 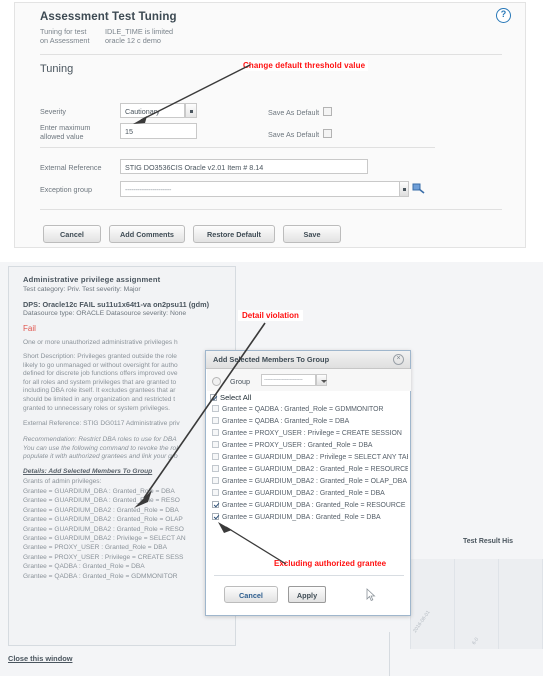 What do you see at coordinates (65, 132) in the screenshot?
I see `max-allowed-value-label: Enter maximum allowed value` at bounding box center [65, 132].